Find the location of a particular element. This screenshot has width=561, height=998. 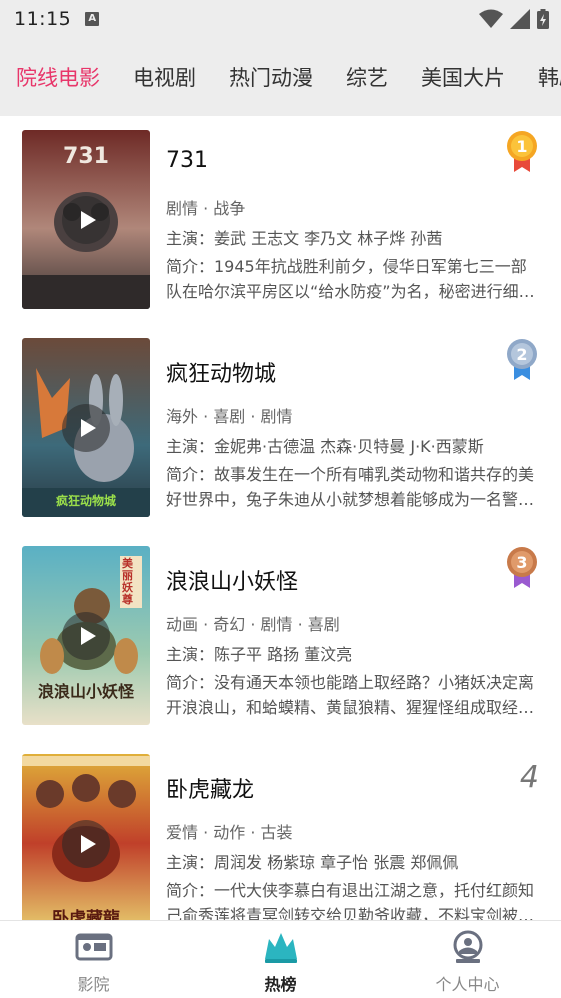

rank-number: 3 is located at coordinates (521, 562).